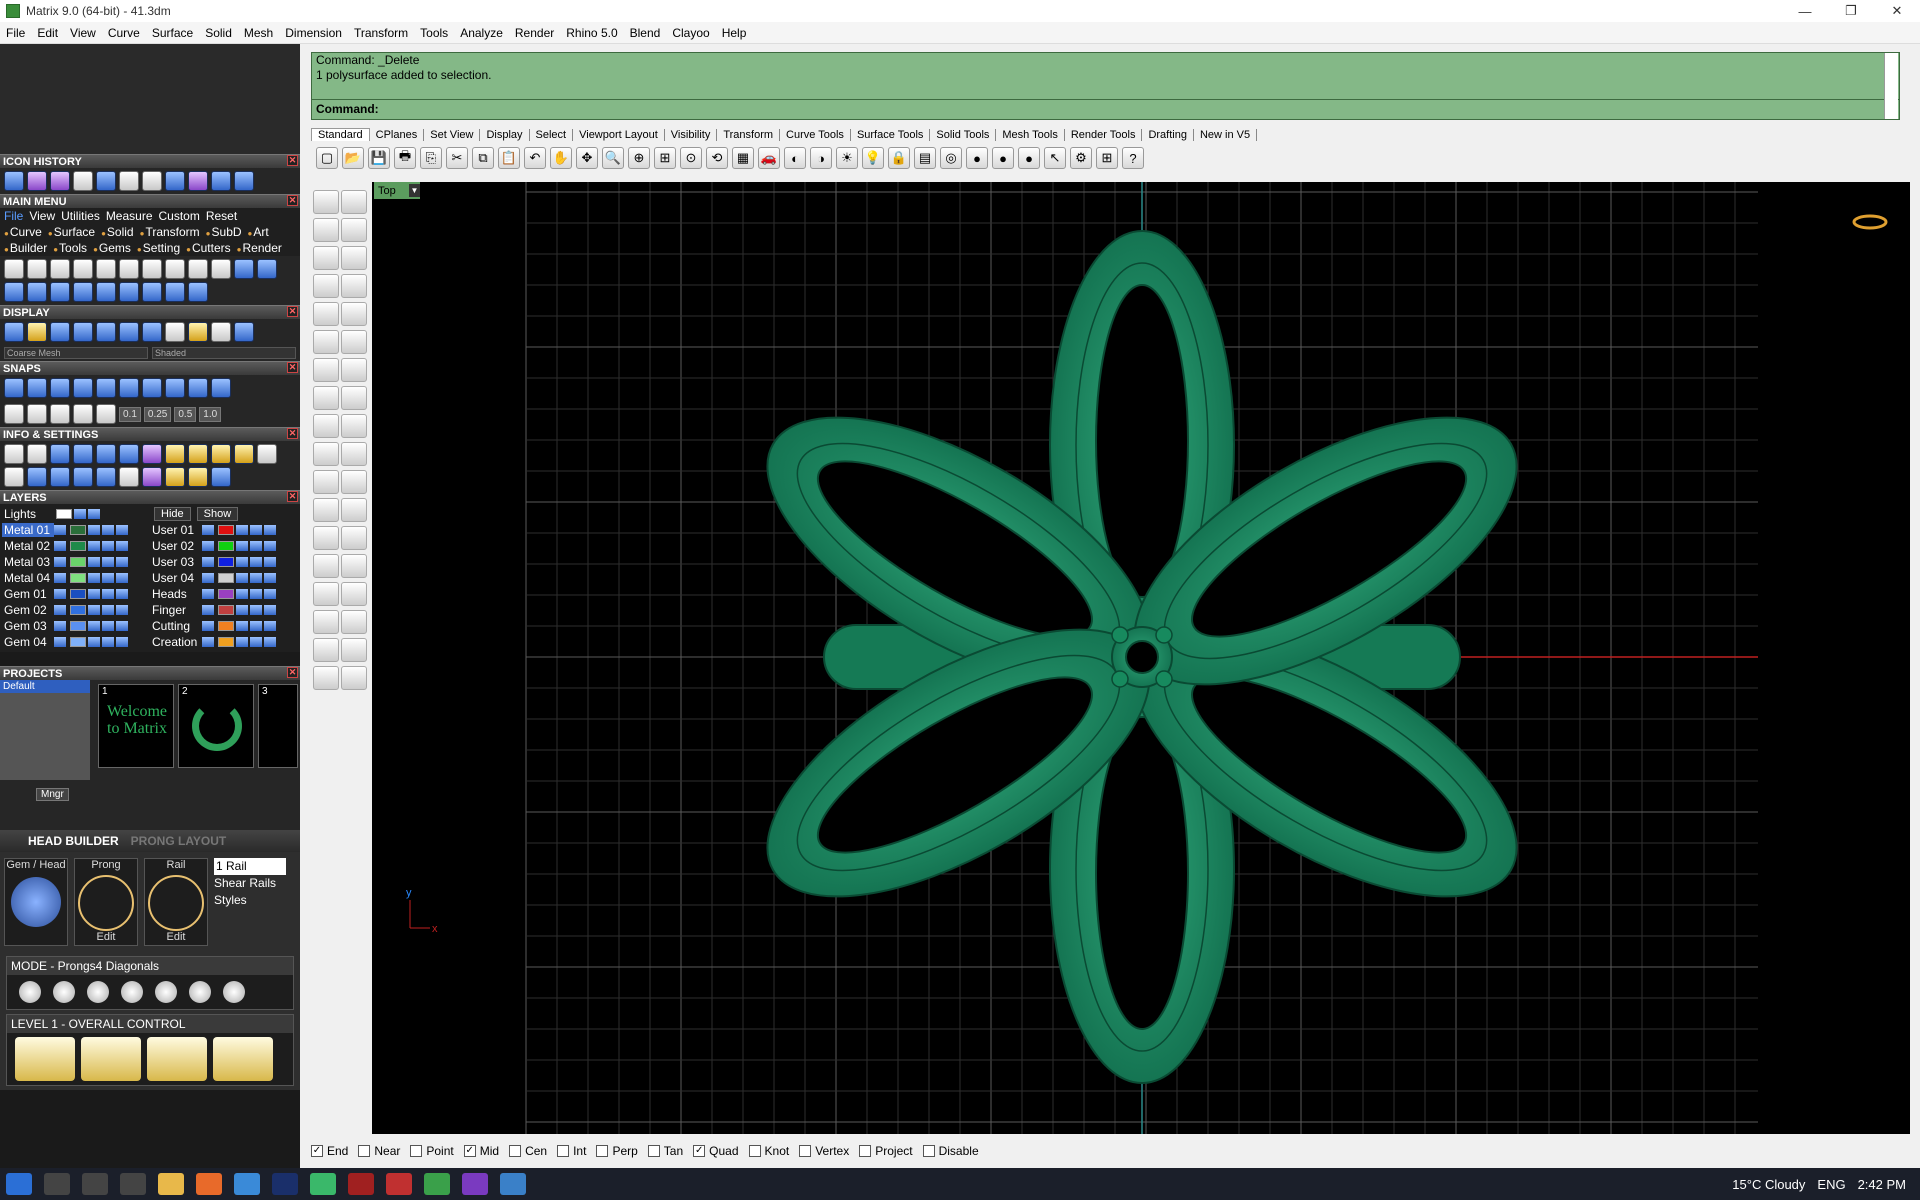 The height and width of the screenshot is (1200, 1920). What do you see at coordinates (45, 1059) in the screenshot?
I see `head-preset` at bounding box center [45, 1059].